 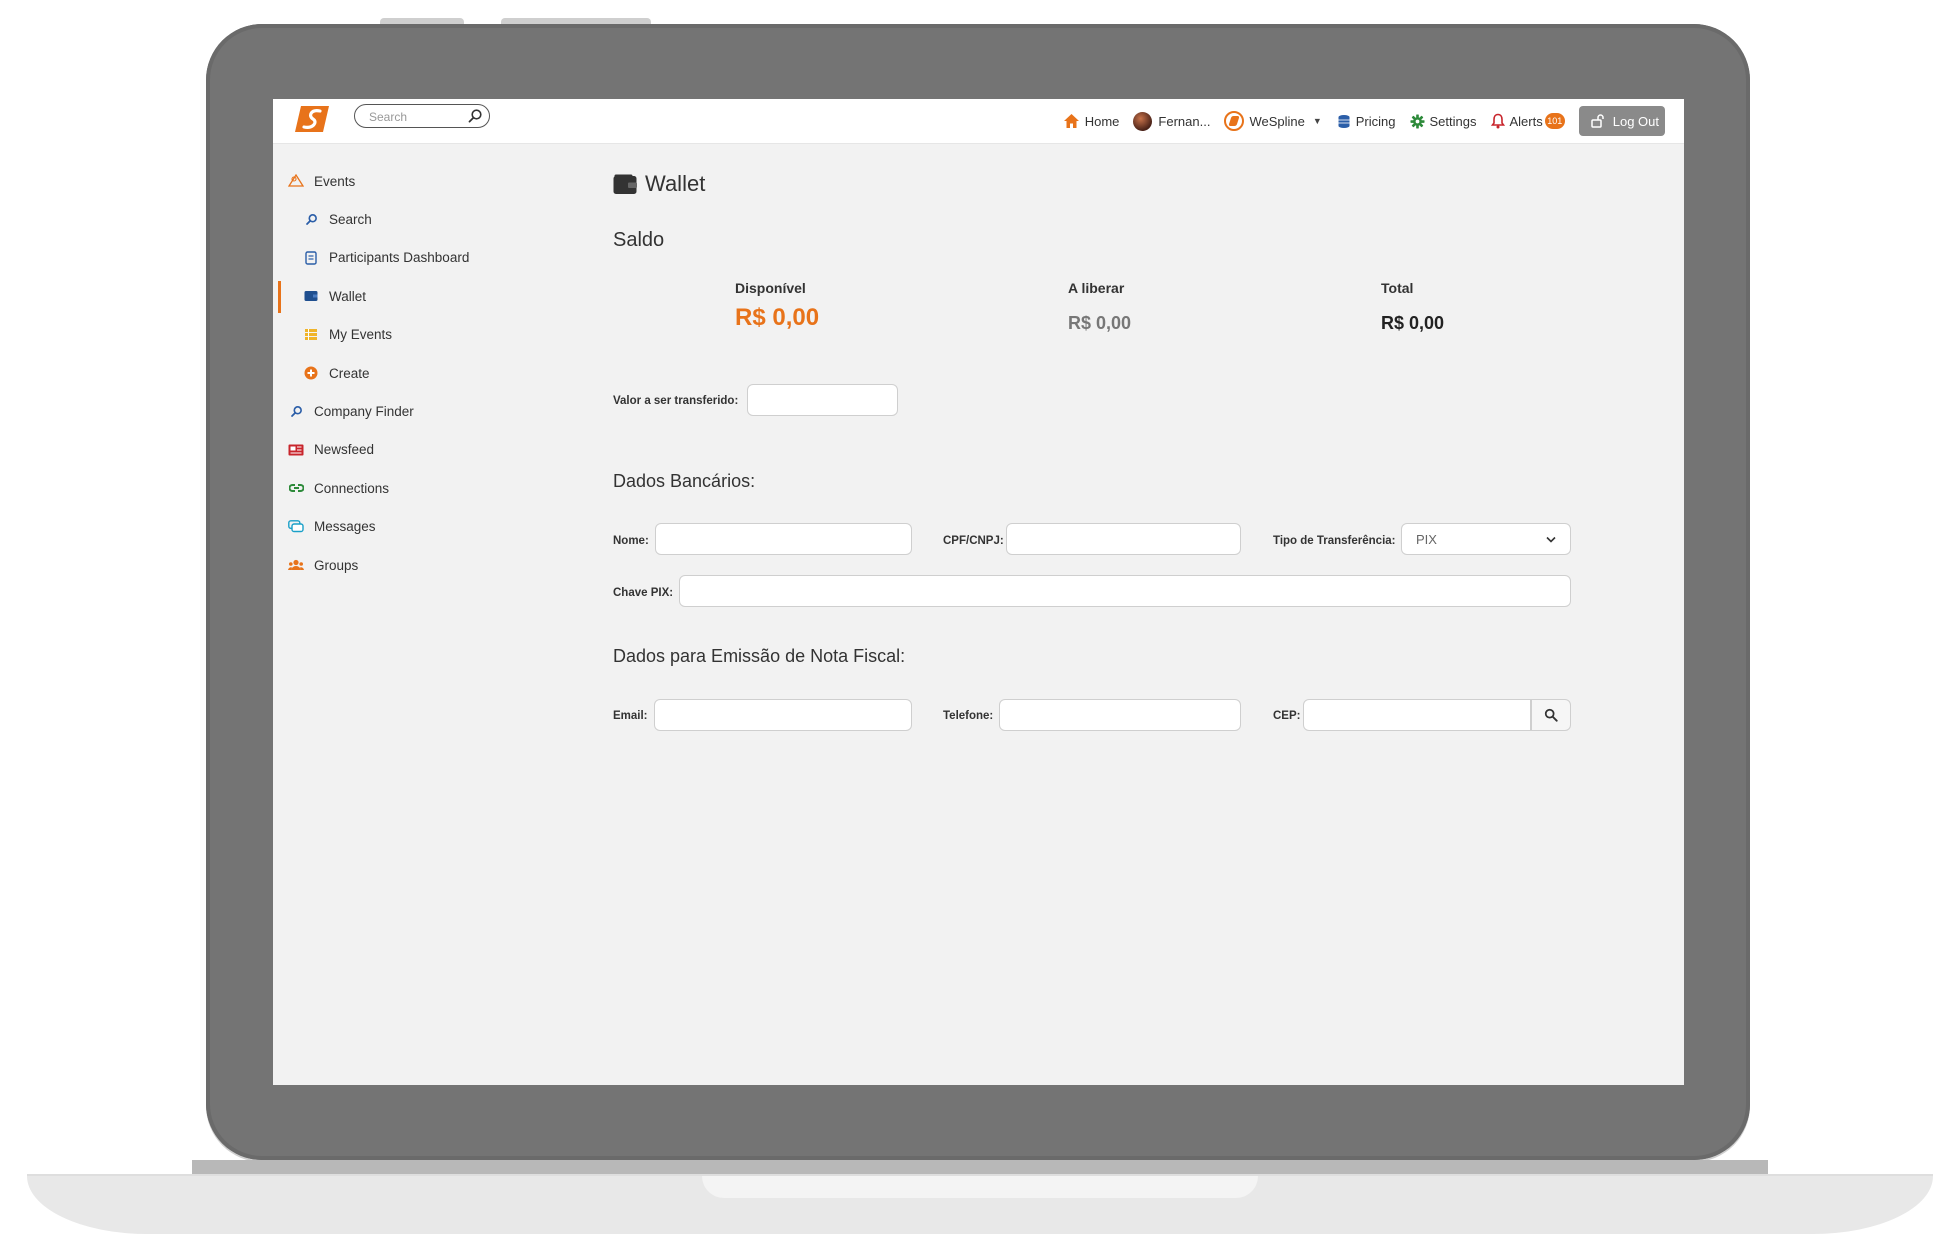 I want to click on sidebar-item-connections: Connections, so click(x=403, y=488).